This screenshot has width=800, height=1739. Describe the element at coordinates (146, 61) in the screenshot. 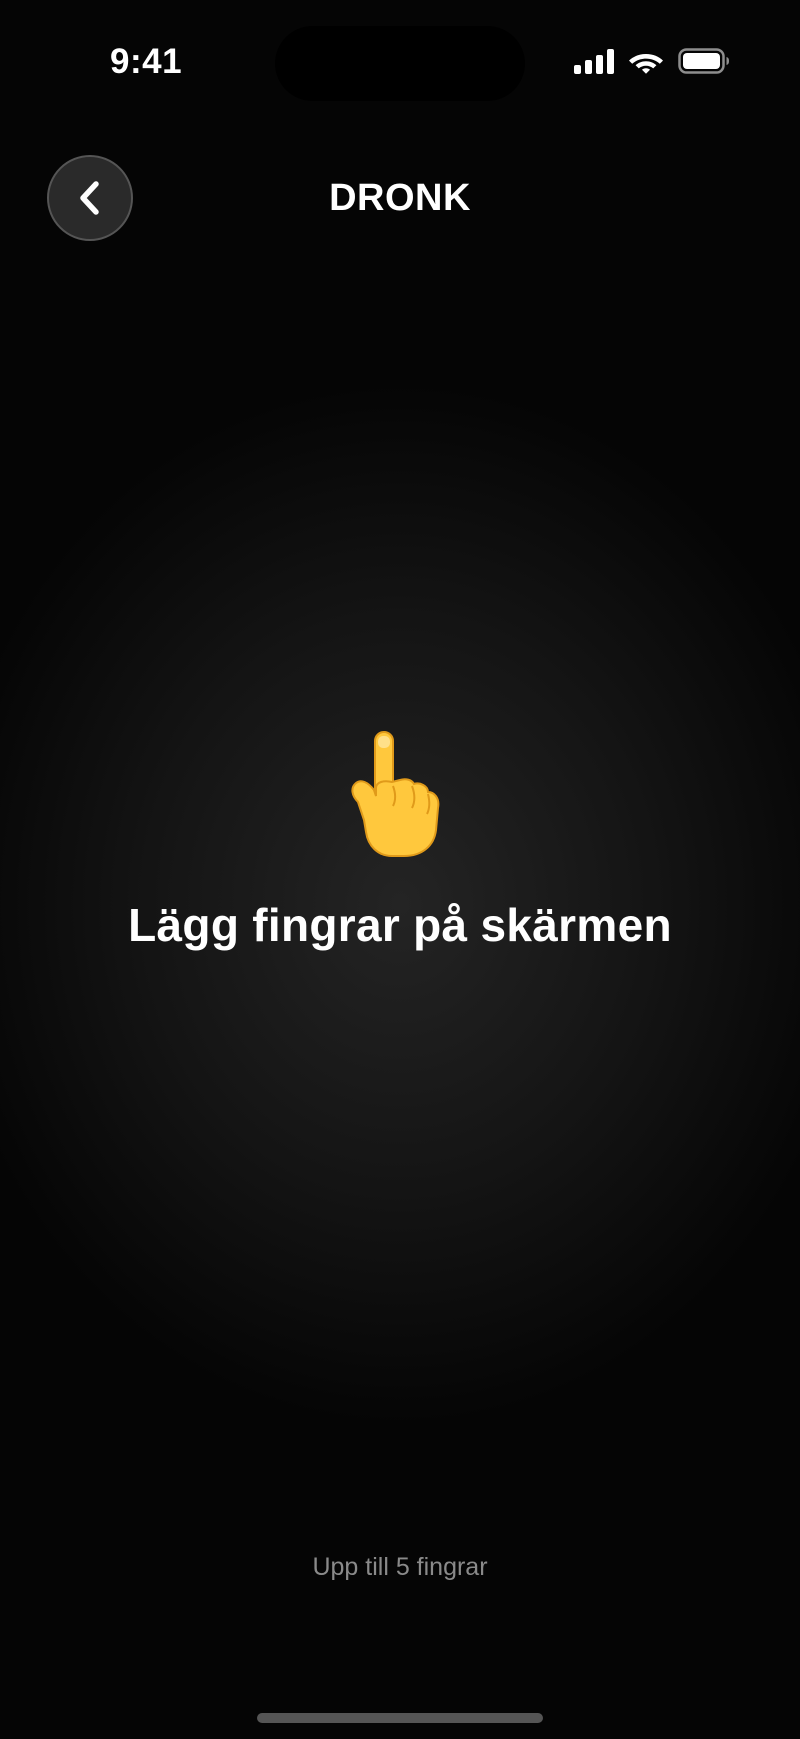

I see `status-time: 9:41` at that location.